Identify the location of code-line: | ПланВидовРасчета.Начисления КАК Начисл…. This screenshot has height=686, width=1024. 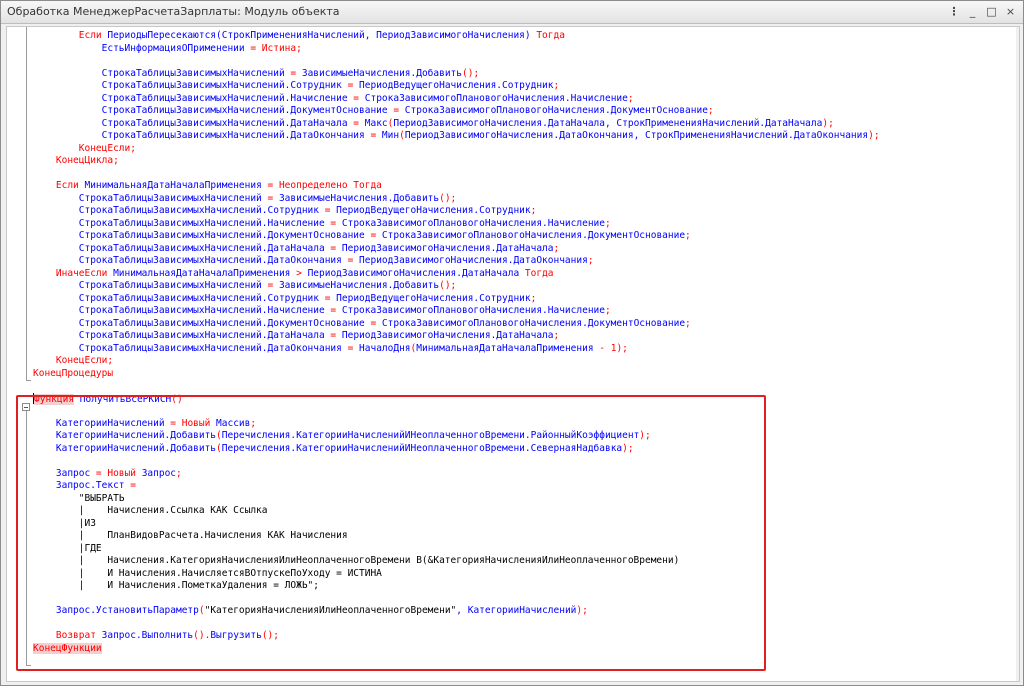
(443, 536).